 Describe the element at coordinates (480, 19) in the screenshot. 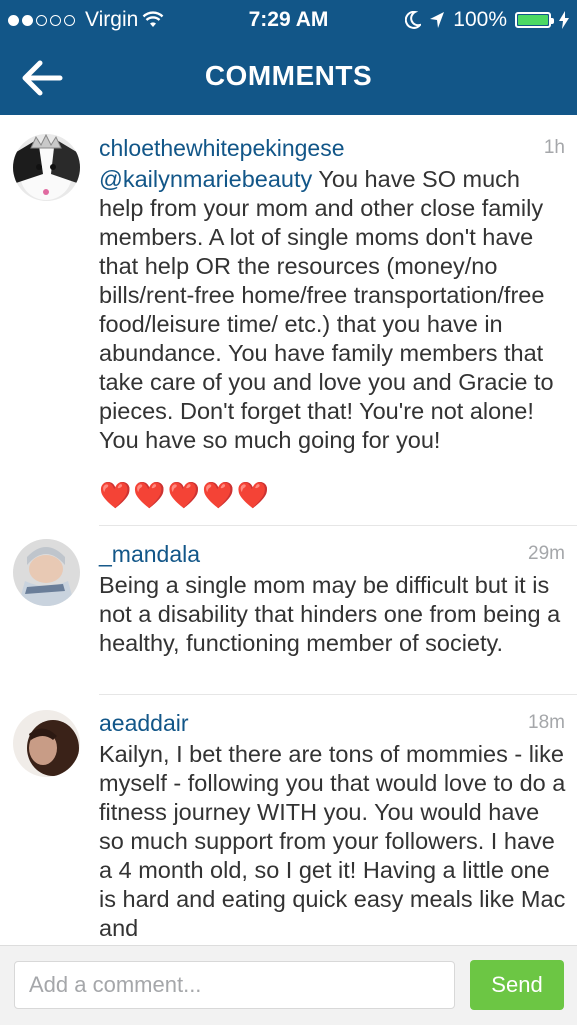

I see `battery-percent: 100%` at that location.